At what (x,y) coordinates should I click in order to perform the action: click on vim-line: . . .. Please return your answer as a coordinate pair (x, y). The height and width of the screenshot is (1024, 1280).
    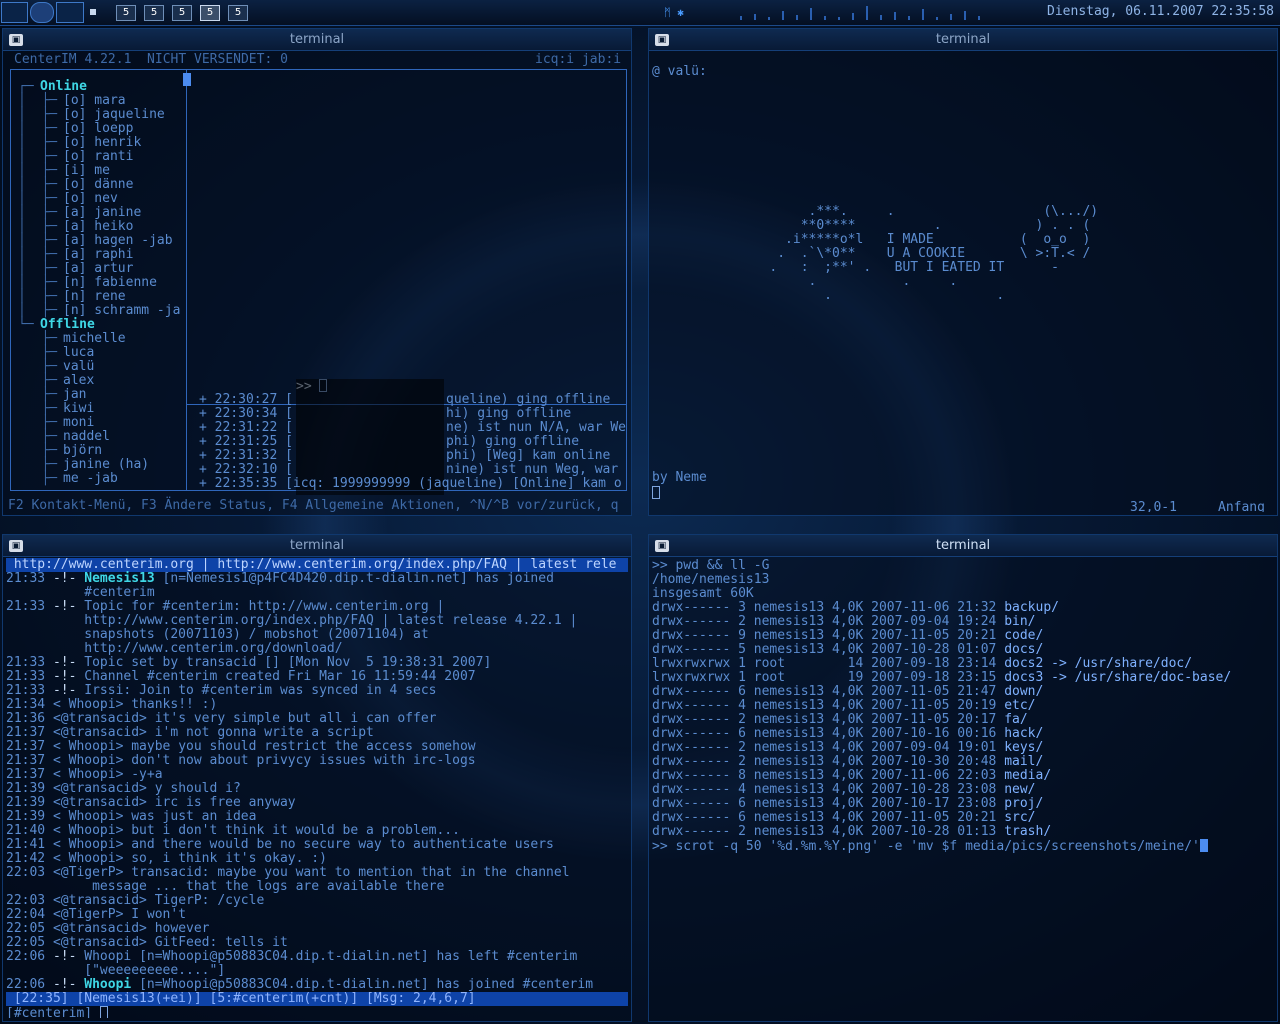
    Looking at the image, I should click on (805, 282).